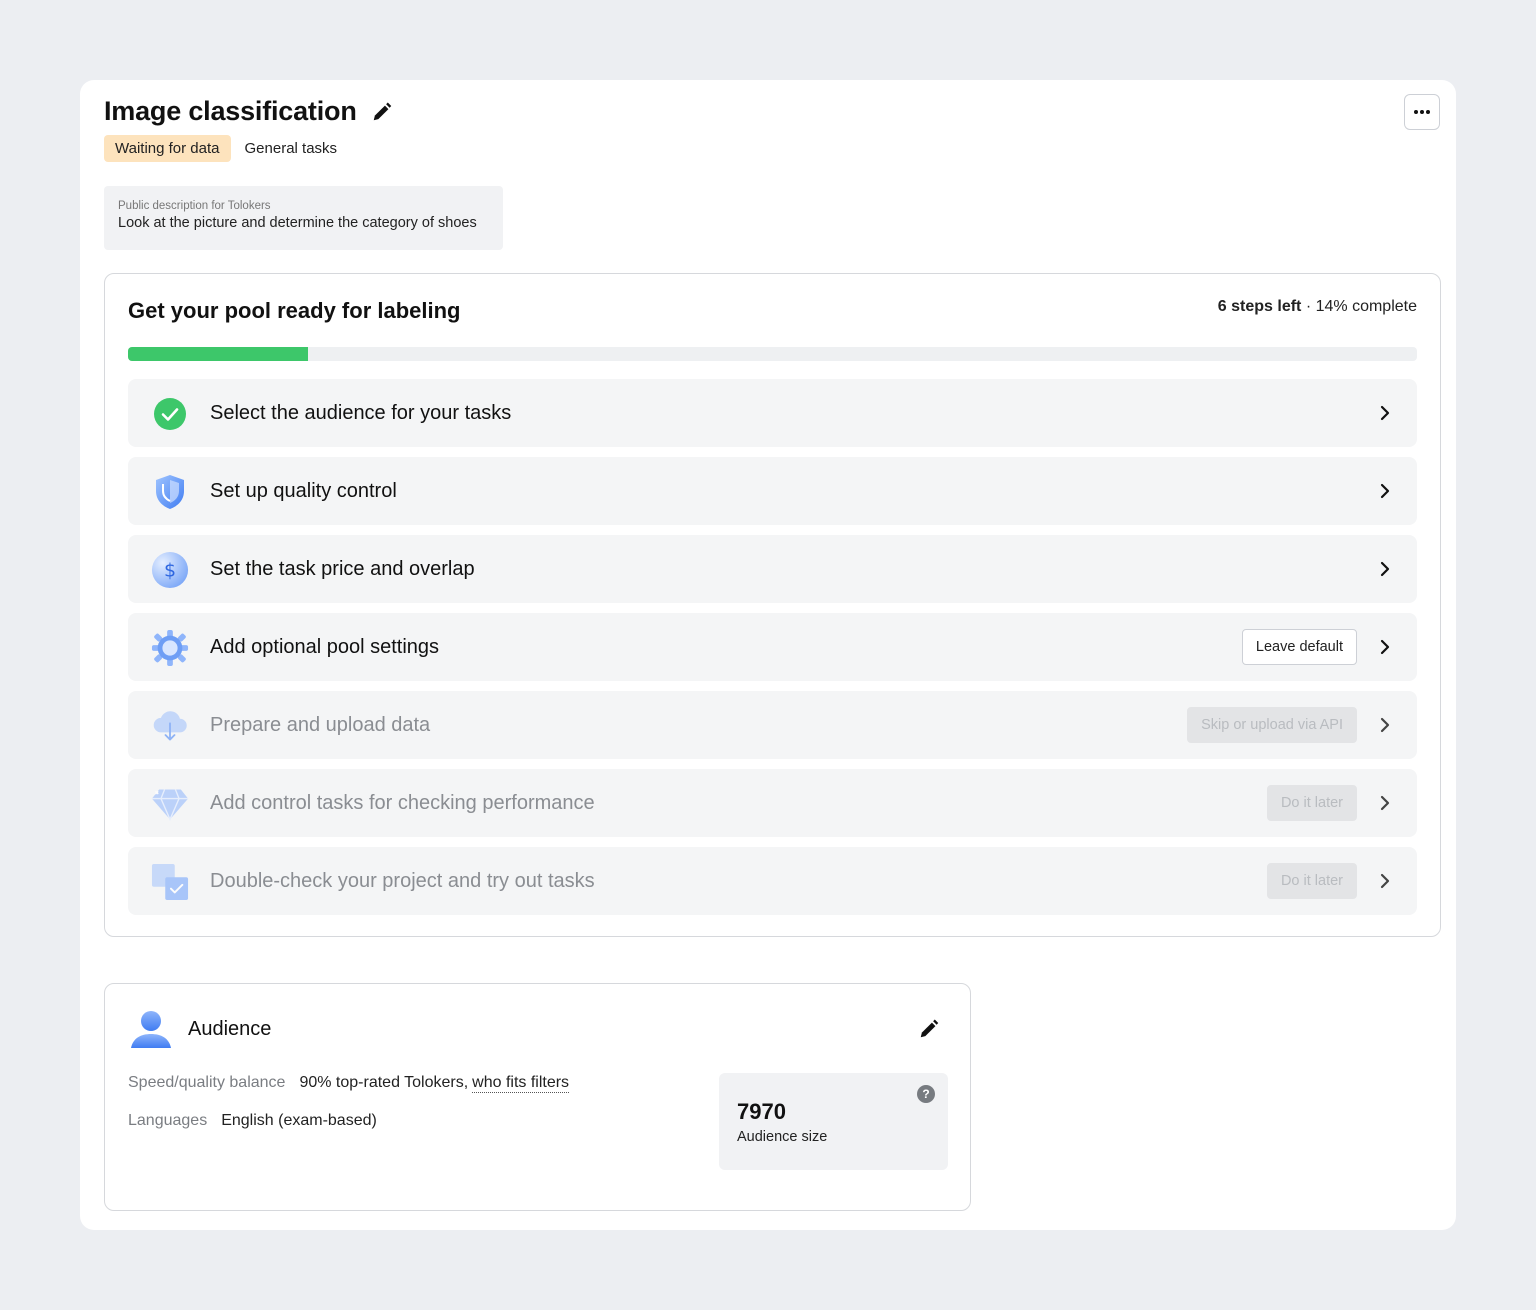 The width and height of the screenshot is (1536, 1310). What do you see at coordinates (1259, 306) in the screenshot?
I see `steps-left: 6 steps left` at bounding box center [1259, 306].